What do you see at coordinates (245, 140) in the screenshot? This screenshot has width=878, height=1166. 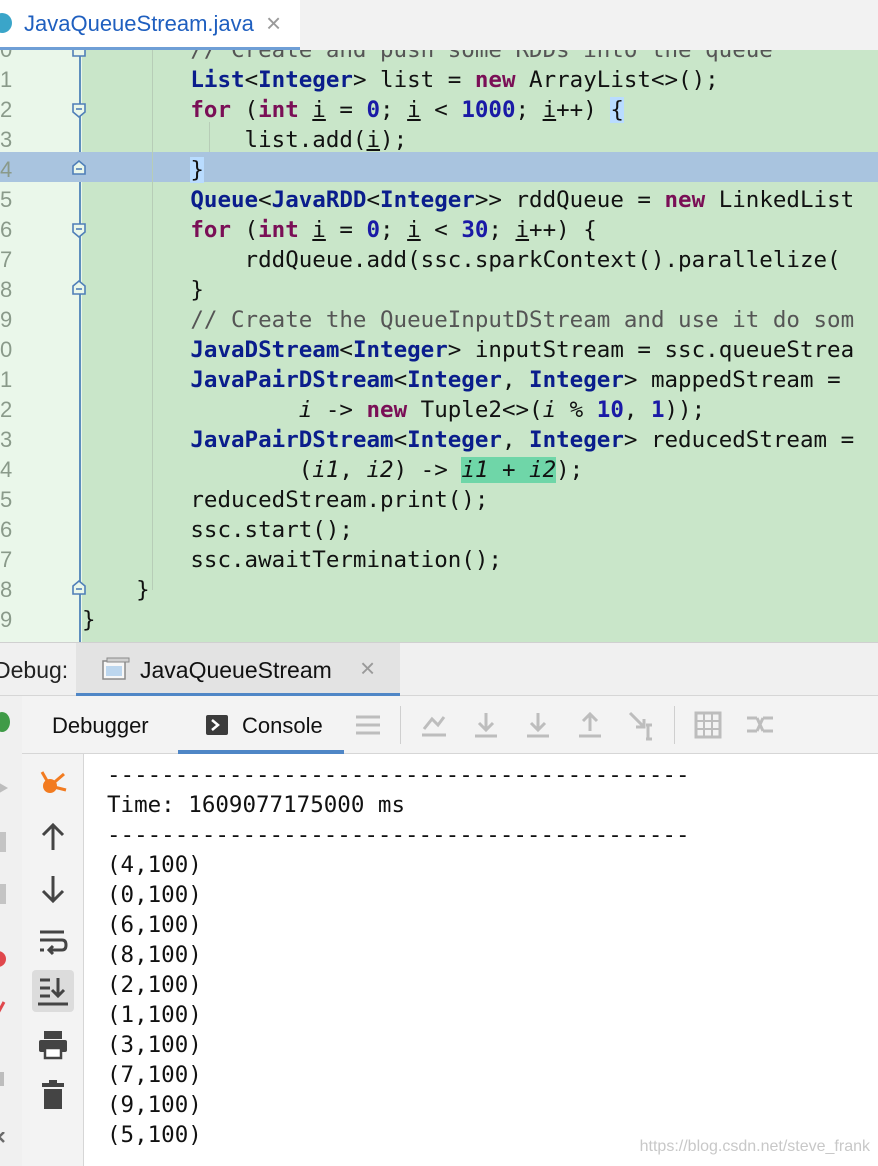 I see `code-line: list.add(i);` at bounding box center [245, 140].